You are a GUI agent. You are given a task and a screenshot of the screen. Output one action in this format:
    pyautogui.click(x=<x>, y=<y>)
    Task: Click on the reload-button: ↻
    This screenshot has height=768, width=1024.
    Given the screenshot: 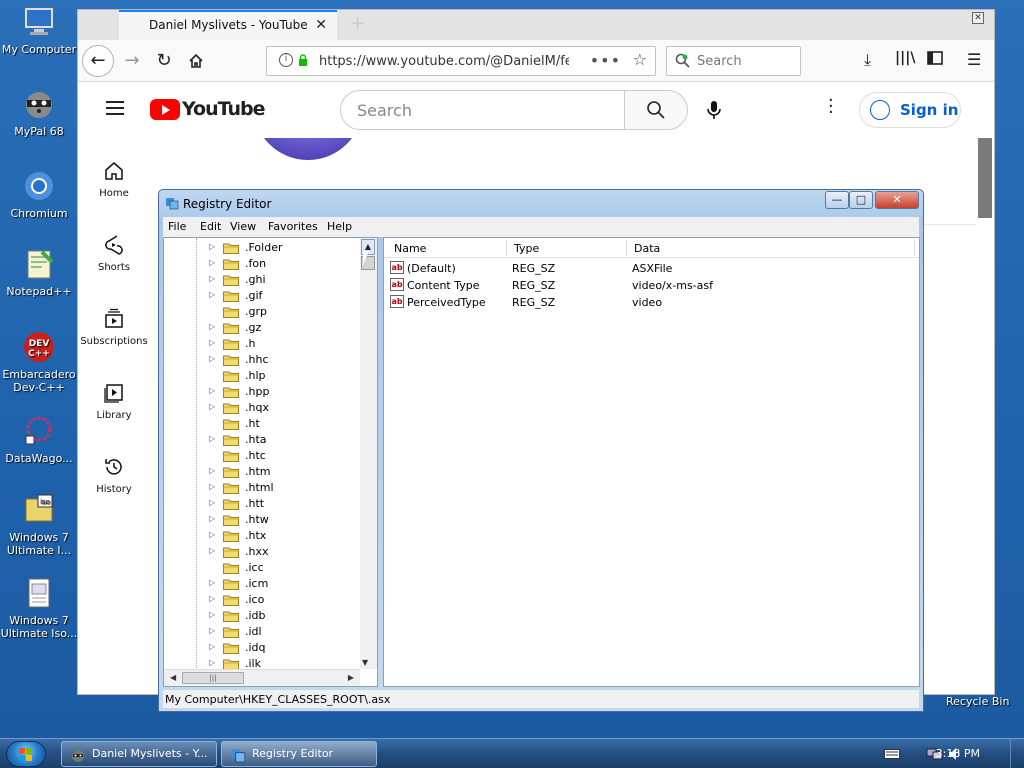 What is the action you would take?
    pyautogui.click(x=164, y=61)
    